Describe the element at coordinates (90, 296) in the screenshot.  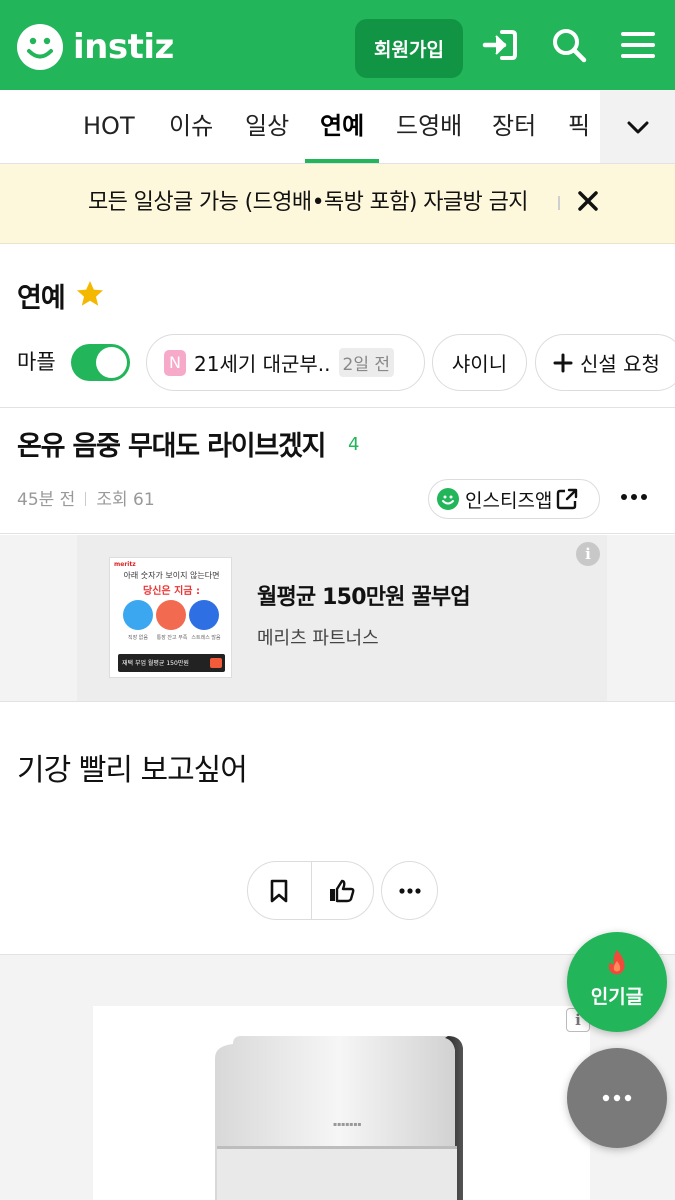
I see `star-favorite-icon` at that location.